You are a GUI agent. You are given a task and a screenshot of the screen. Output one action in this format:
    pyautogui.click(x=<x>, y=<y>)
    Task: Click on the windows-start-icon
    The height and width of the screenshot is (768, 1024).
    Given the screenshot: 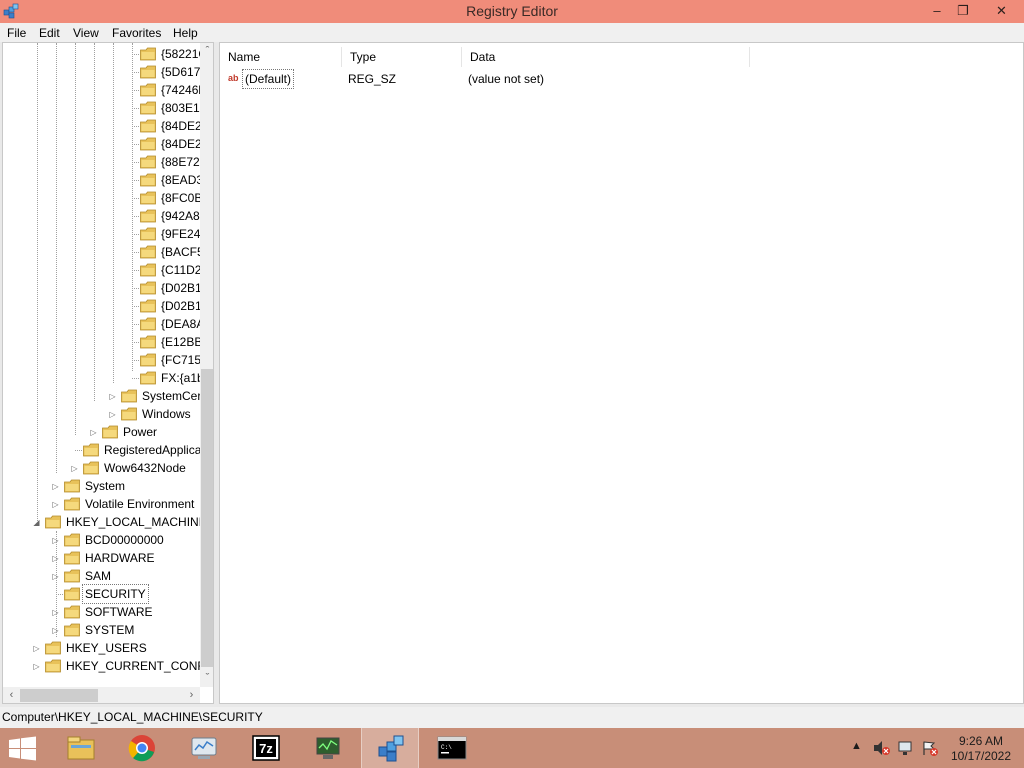 What is the action you would take?
    pyautogui.click(x=23, y=748)
    